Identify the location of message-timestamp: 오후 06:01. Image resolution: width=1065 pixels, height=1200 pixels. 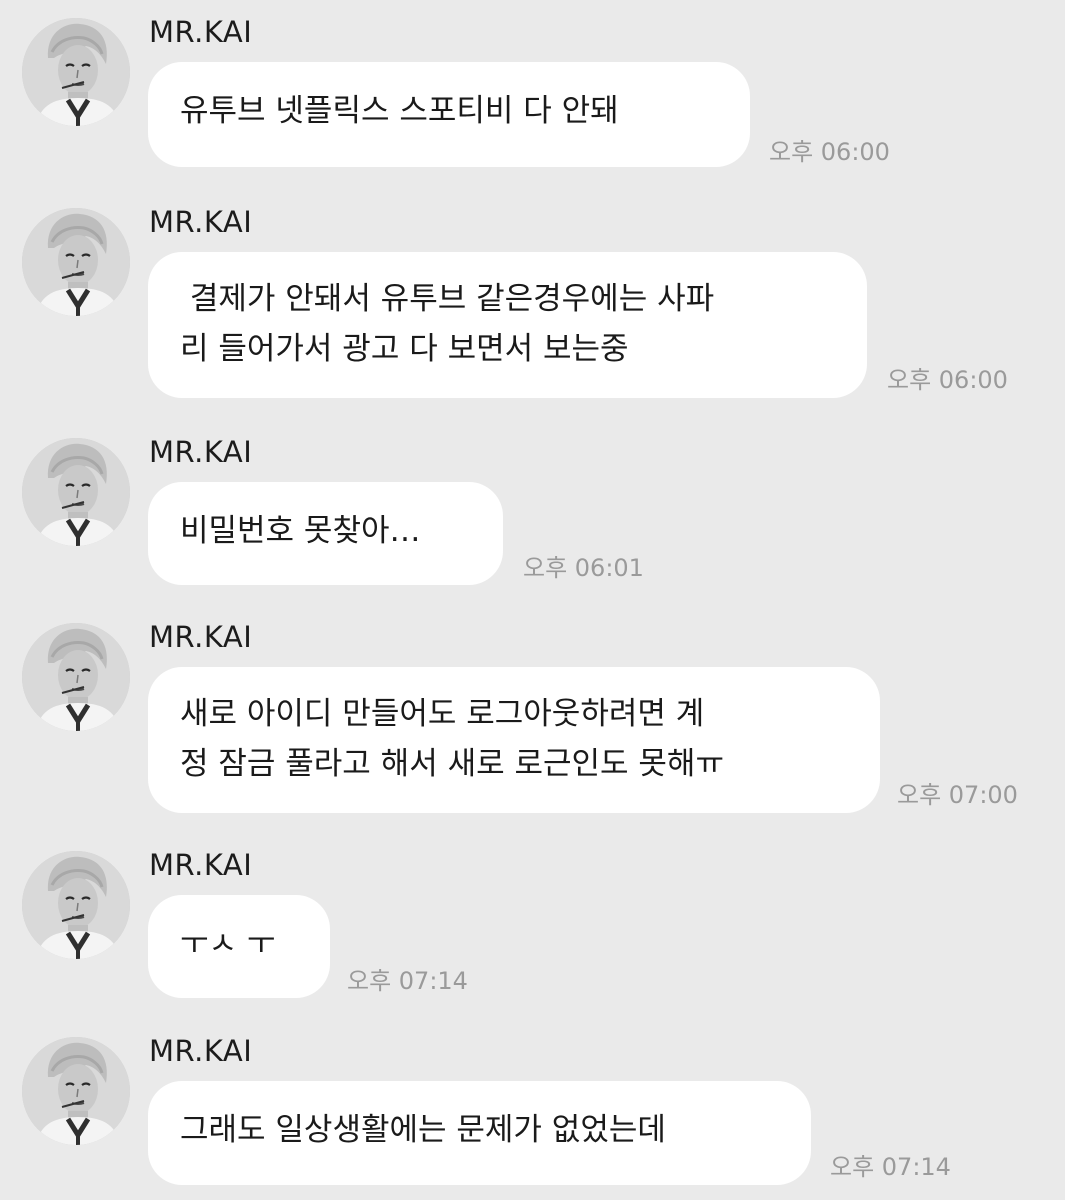
(583, 568).